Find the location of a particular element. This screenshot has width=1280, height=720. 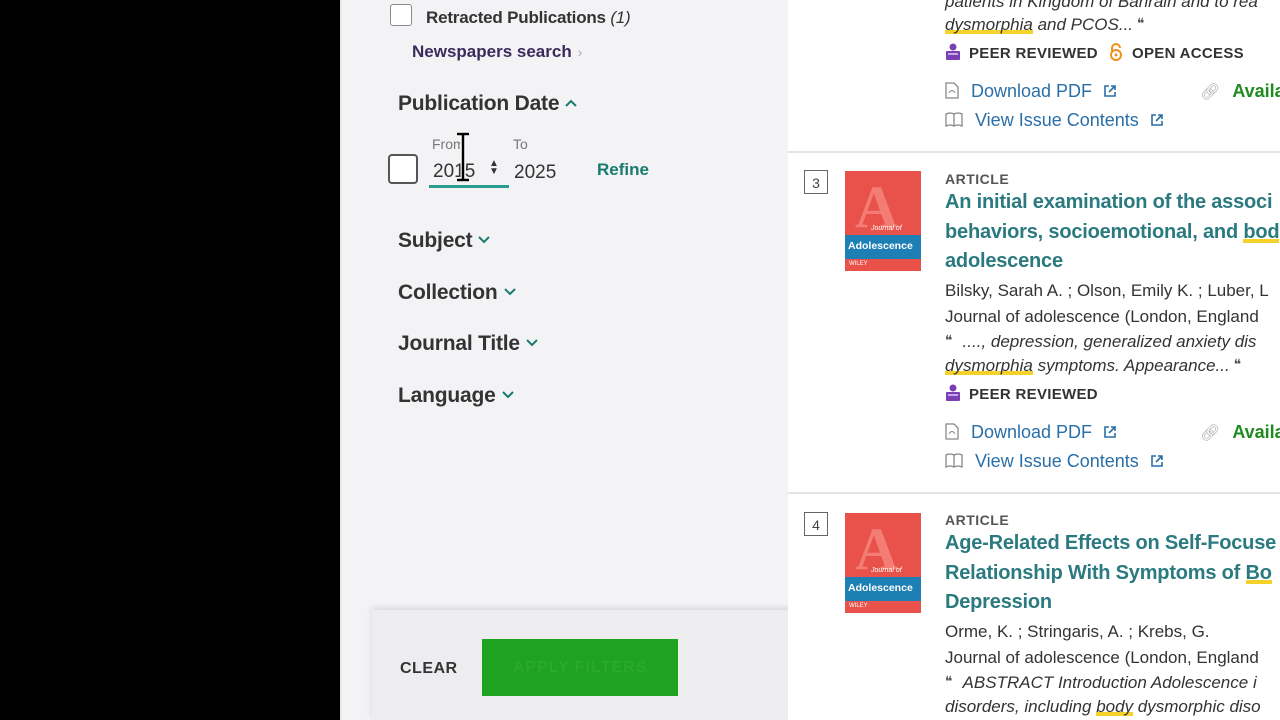

chevron-up-icon is located at coordinates (571, 102).